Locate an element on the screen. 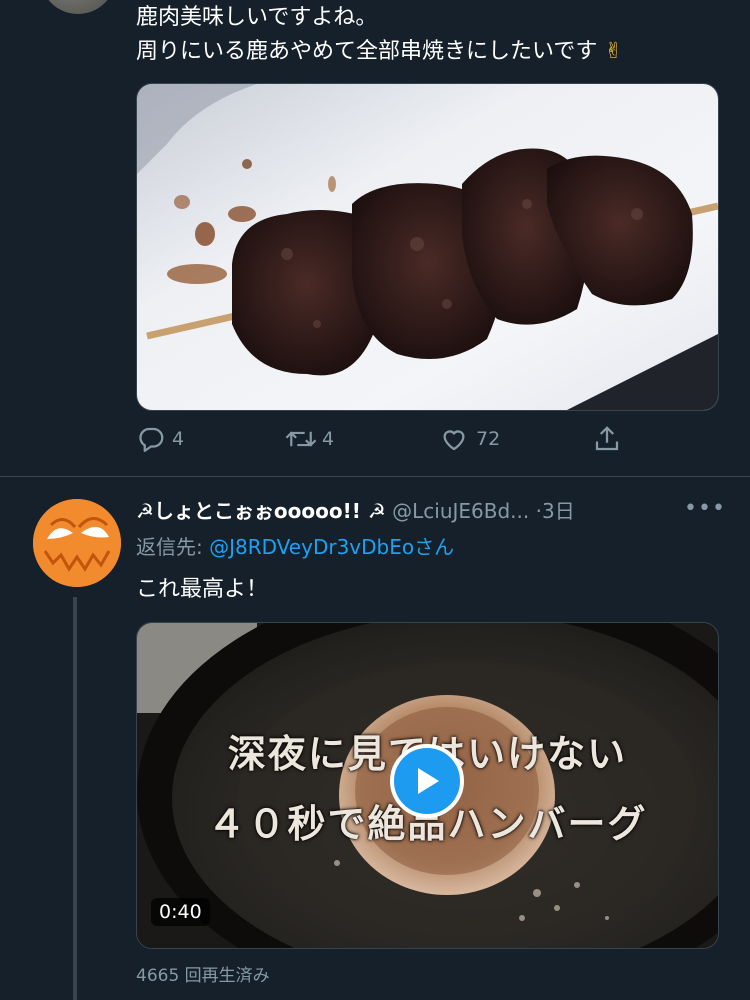  reply-count: 4 is located at coordinates (178, 439).